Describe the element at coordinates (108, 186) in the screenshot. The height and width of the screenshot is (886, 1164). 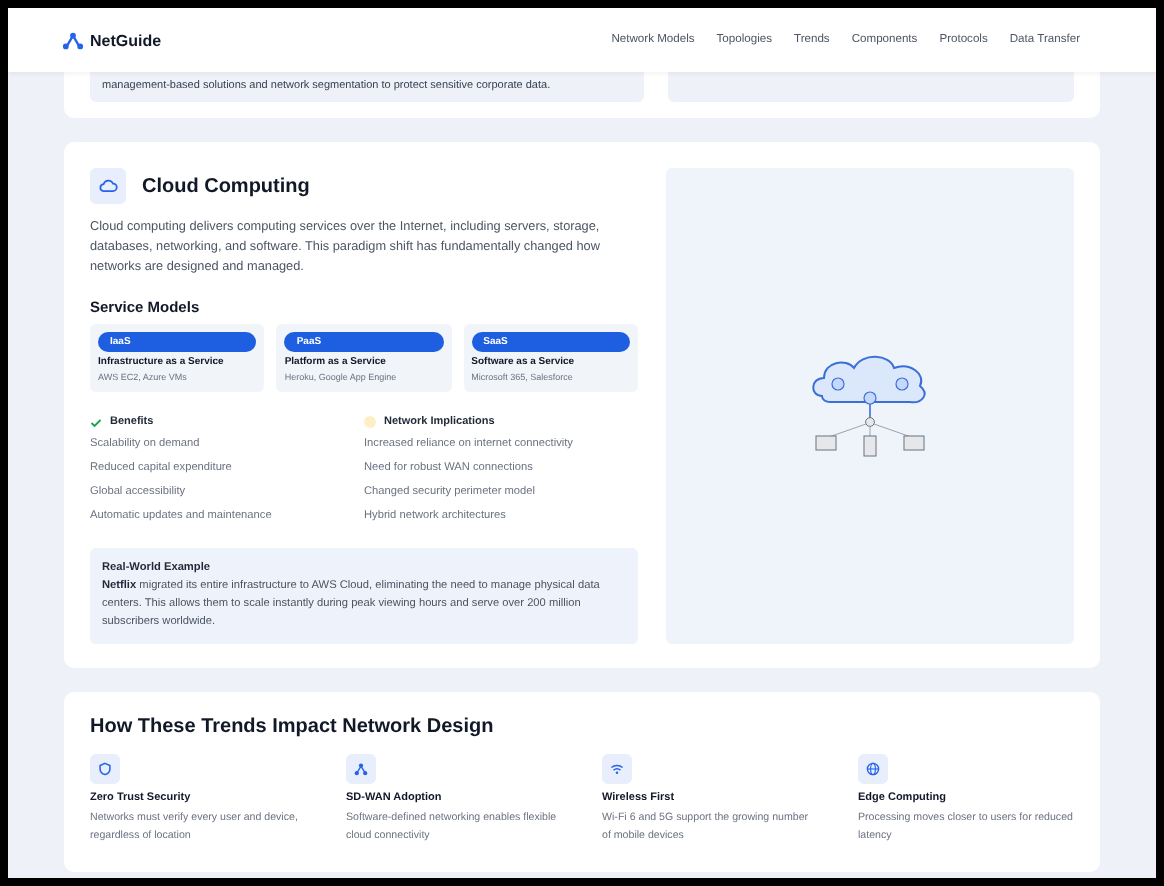
I see `cloud-icon` at that location.